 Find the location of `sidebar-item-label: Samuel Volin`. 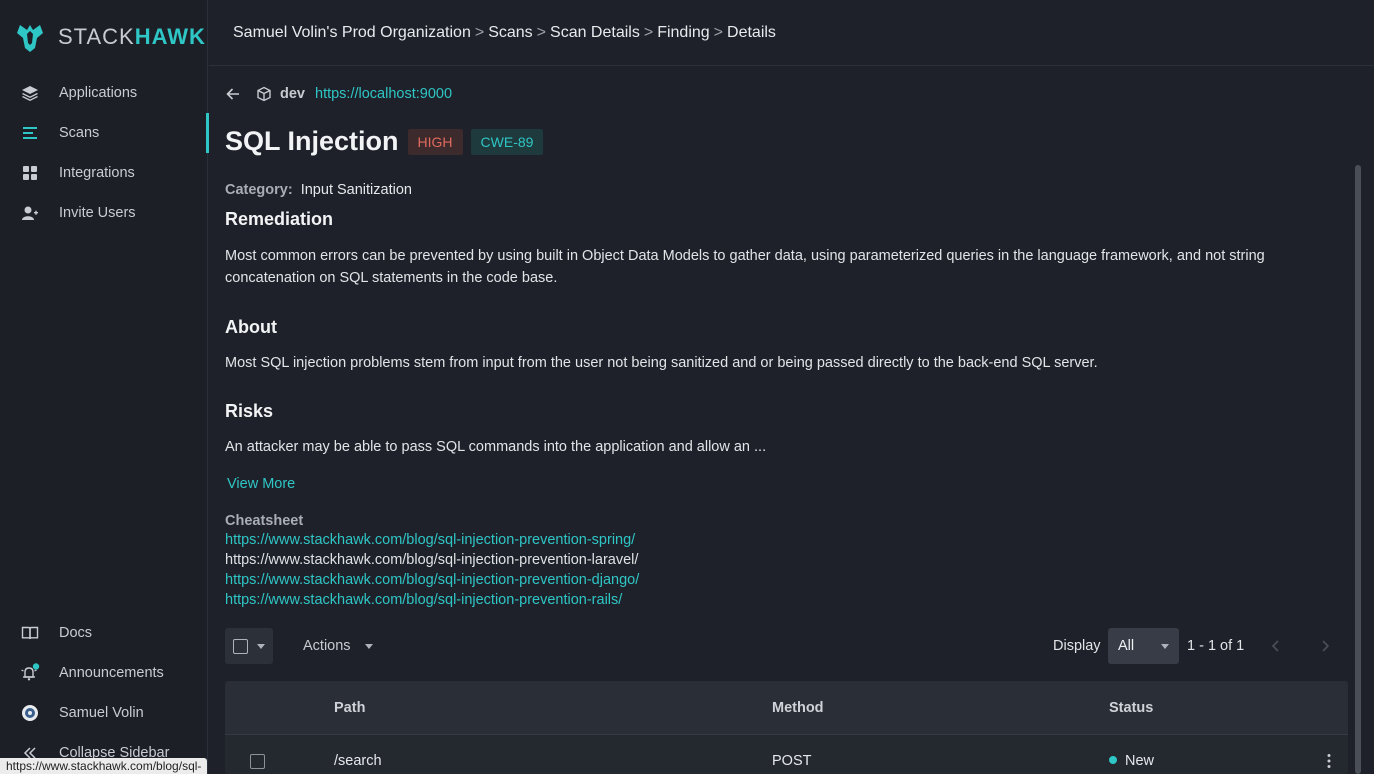

sidebar-item-label: Samuel Volin is located at coordinates (101, 713).